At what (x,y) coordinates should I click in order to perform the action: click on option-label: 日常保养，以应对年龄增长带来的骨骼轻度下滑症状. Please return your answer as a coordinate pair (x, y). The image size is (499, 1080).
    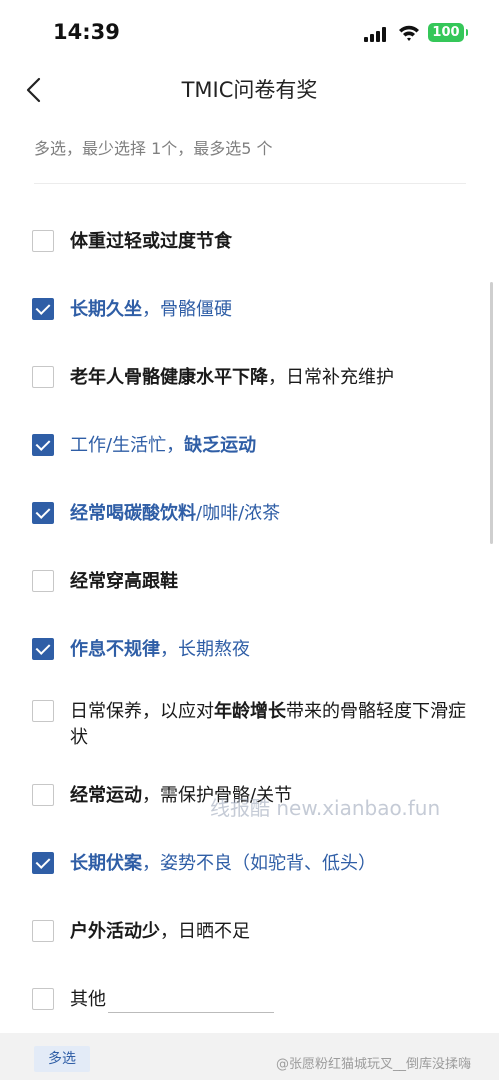
    Looking at the image, I should click on (271, 725).